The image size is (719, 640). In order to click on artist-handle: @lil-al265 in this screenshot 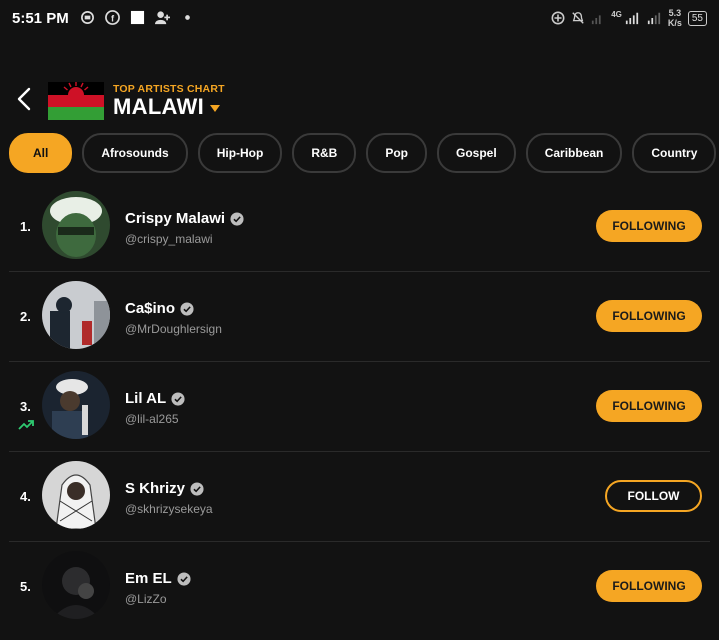, I will do `click(152, 419)`.